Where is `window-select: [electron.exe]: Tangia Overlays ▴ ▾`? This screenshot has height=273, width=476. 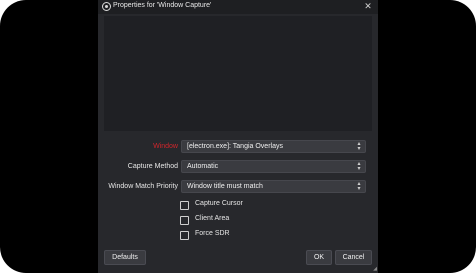
window-select: [electron.exe]: Tangia Overlays ▴ ▾ is located at coordinates (273, 146).